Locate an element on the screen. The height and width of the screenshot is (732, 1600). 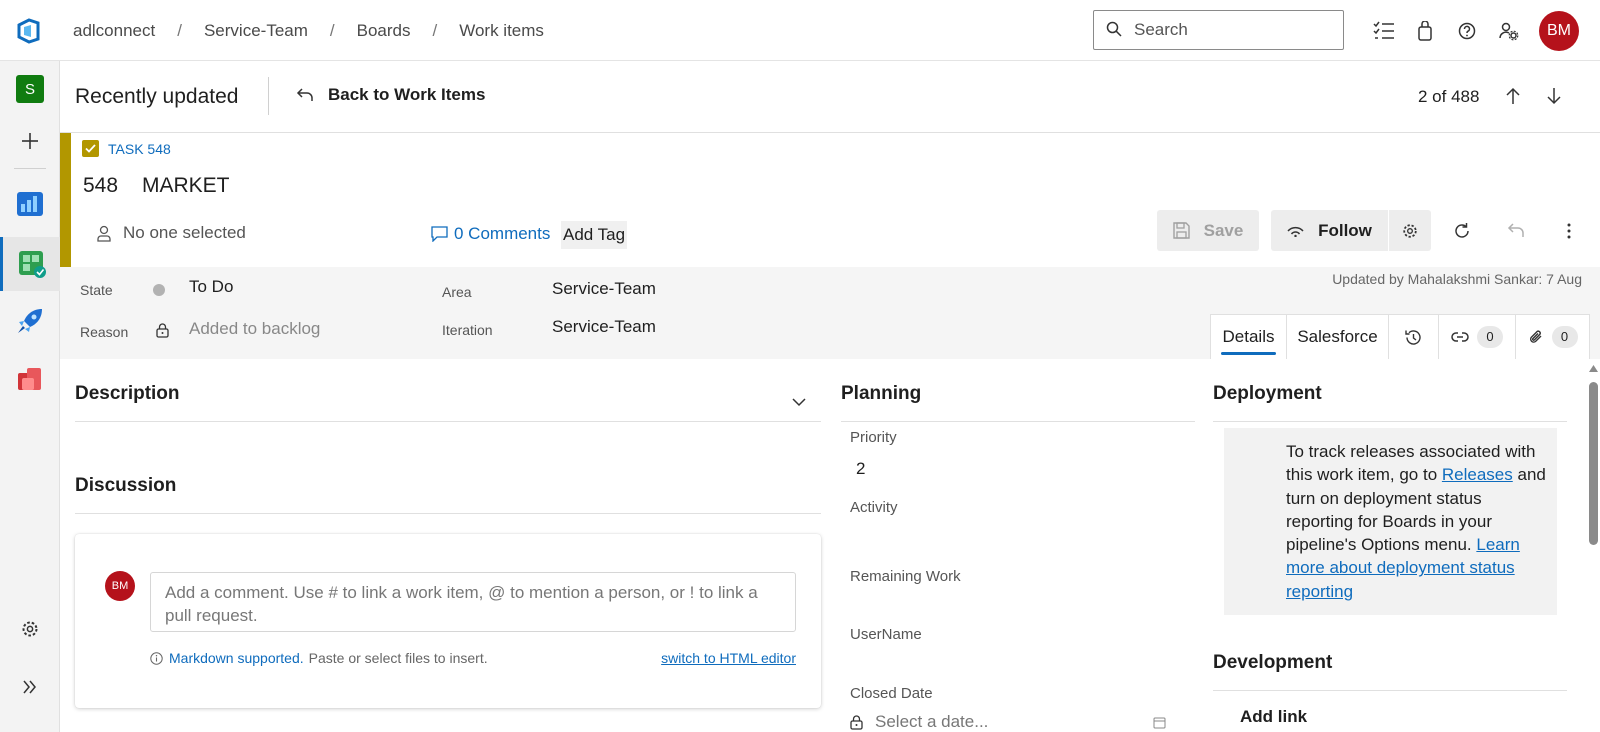
activity-label: Activity is located at coordinates (874, 507).